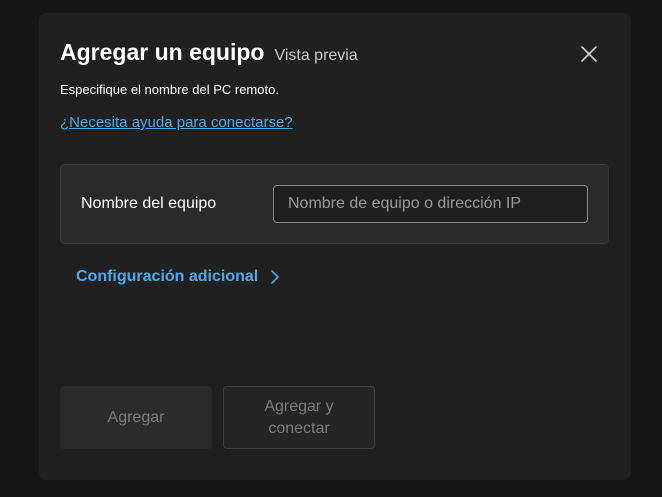 The image size is (662, 497). Describe the element at coordinates (169, 89) in the screenshot. I see `dialog-subtitle: Especifique el nombre del PC remoto.` at that location.